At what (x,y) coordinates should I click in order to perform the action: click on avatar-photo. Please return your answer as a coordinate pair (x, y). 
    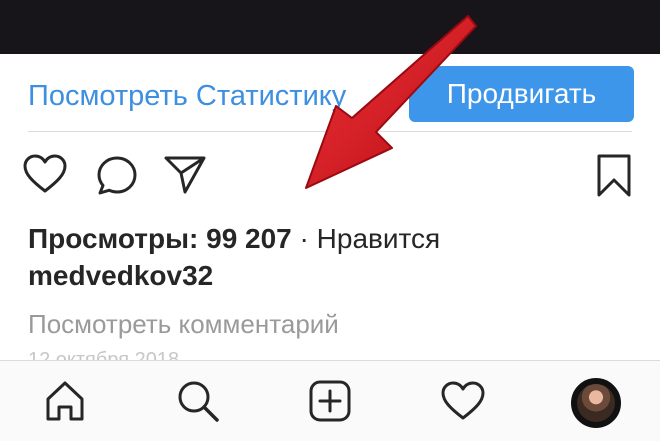
    Looking at the image, I should click on (596, 403).